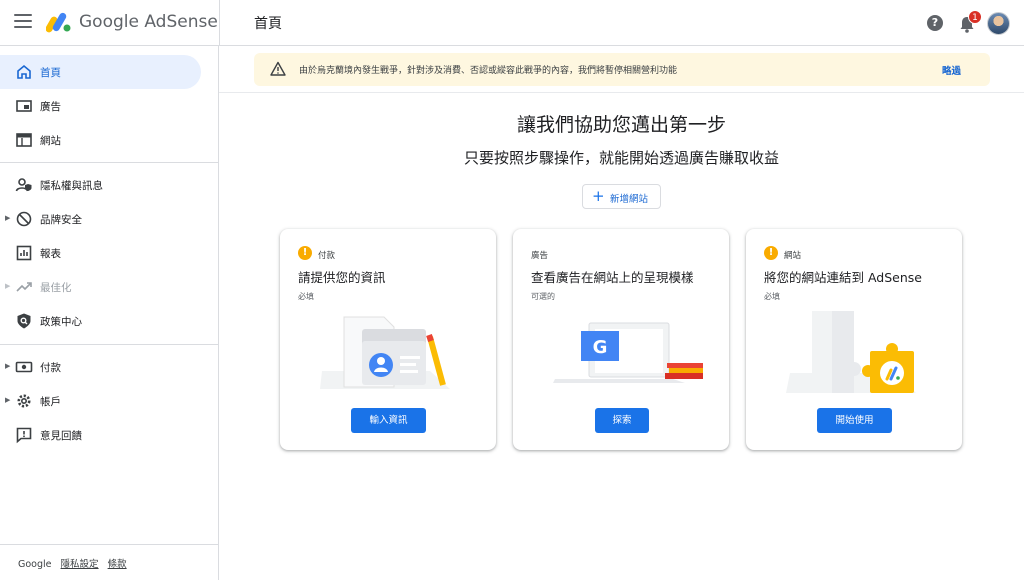 The height and width of the screenshot is (580, 1024). Describe the element at coordinates (543, 296) in the screenshot. I see `card-requirement: 可選的` at that location.